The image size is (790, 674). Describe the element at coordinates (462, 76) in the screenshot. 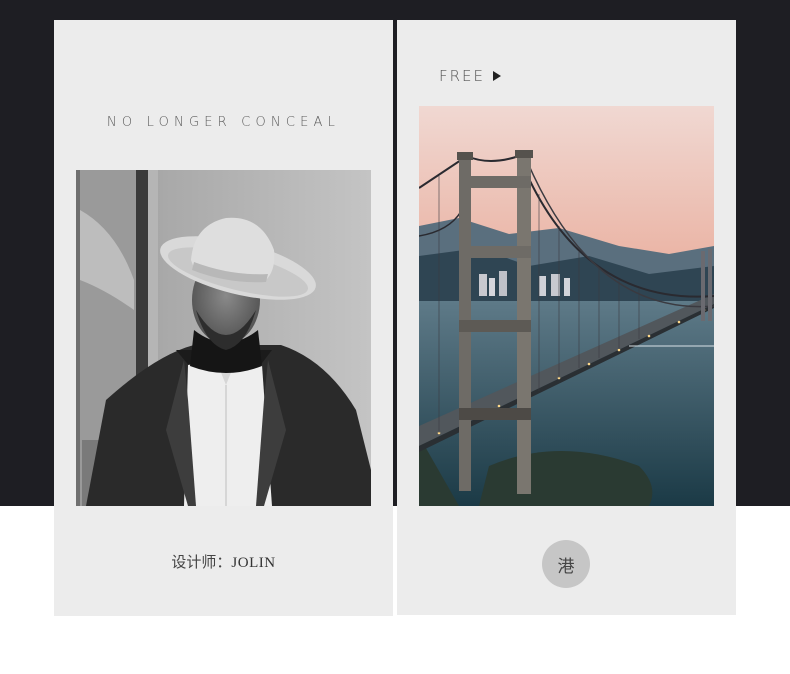

I see `free-label: FREE` at that location.